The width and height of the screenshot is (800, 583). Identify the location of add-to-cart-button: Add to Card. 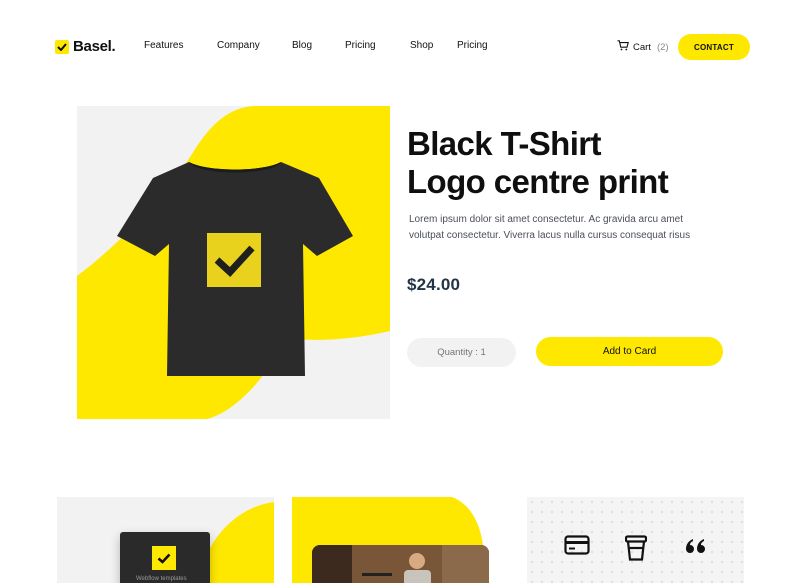
(629, 351).